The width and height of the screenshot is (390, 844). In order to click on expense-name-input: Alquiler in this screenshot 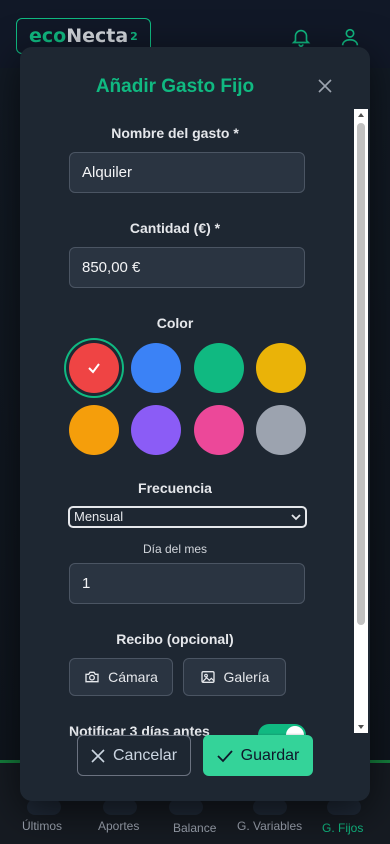, I will do `click(187, 172)`.